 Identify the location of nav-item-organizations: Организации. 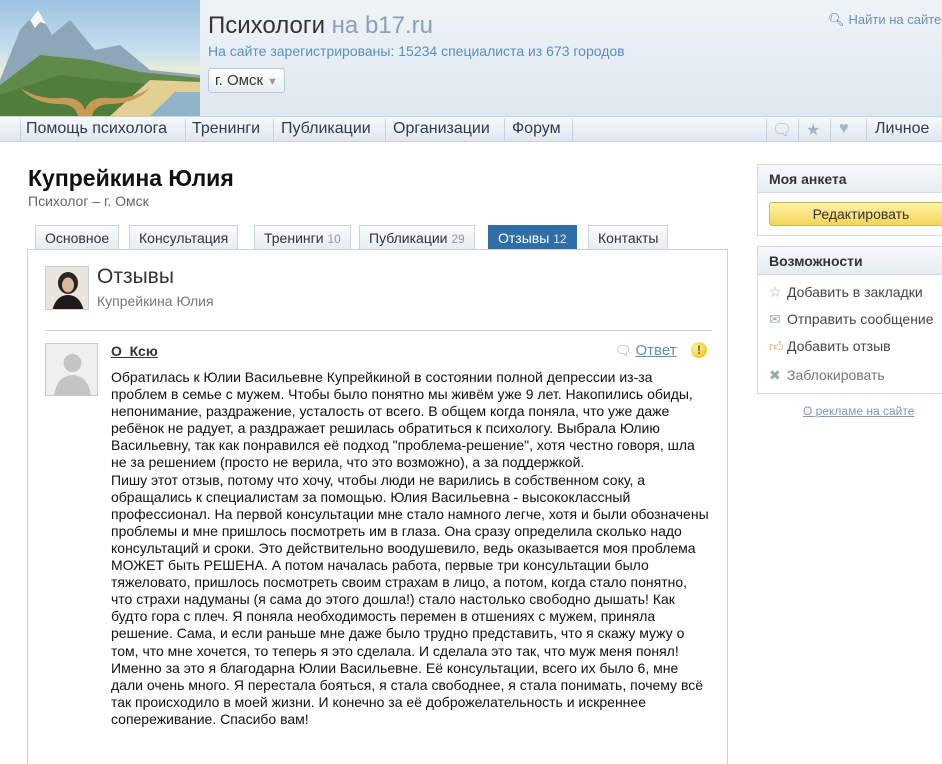
(441, 129).